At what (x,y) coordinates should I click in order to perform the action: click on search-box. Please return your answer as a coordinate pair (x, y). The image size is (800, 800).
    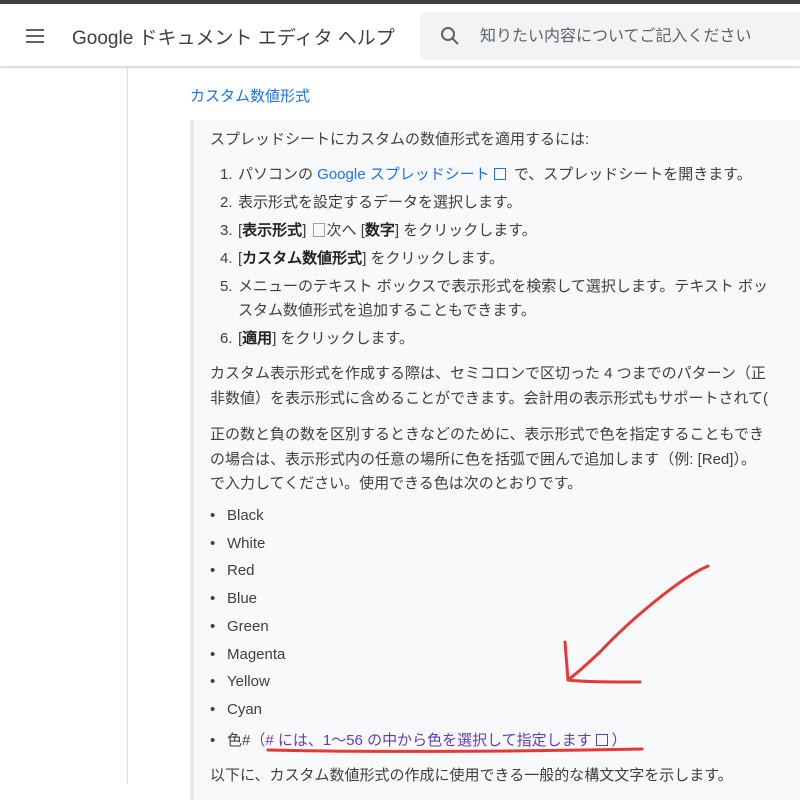
    Looking at the image, I should click on (610, 36).